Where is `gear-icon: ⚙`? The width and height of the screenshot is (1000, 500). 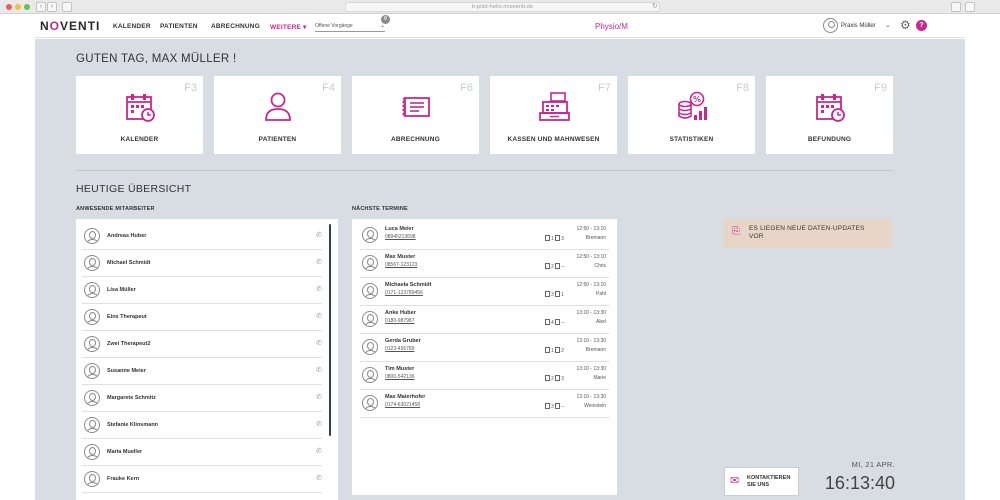 gear-icon: ⚙ is located at coordinates (905, 25).